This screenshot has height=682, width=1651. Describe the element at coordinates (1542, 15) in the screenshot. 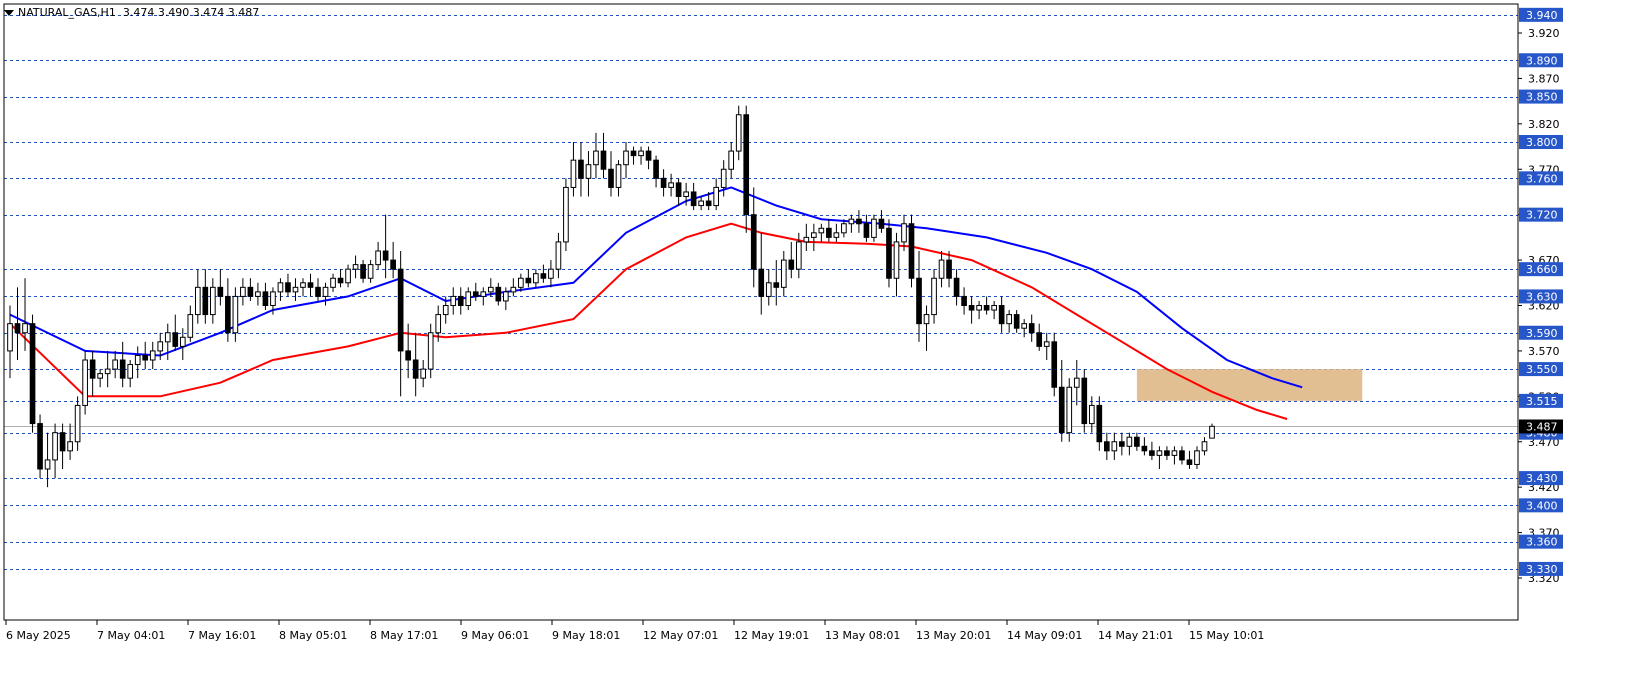

I see `level-label: 3.940` at that location.